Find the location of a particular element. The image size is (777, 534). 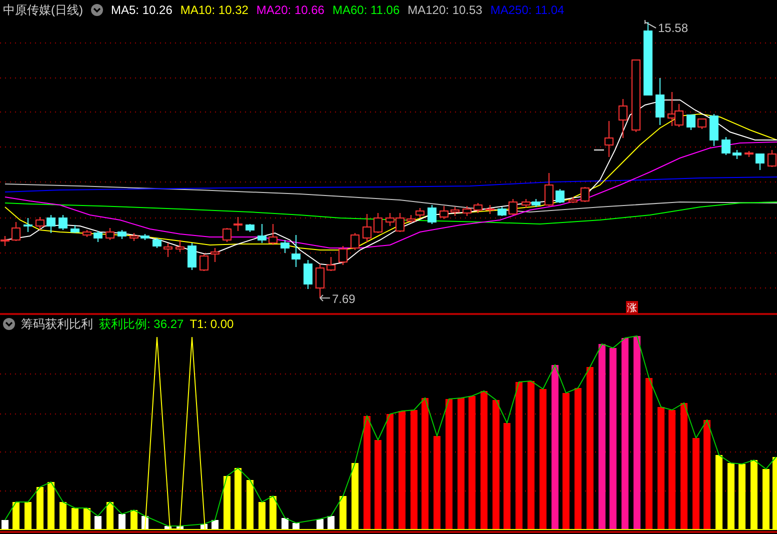

moving-average-label: MA60: 11.06 is located at coordinates (366, 10).